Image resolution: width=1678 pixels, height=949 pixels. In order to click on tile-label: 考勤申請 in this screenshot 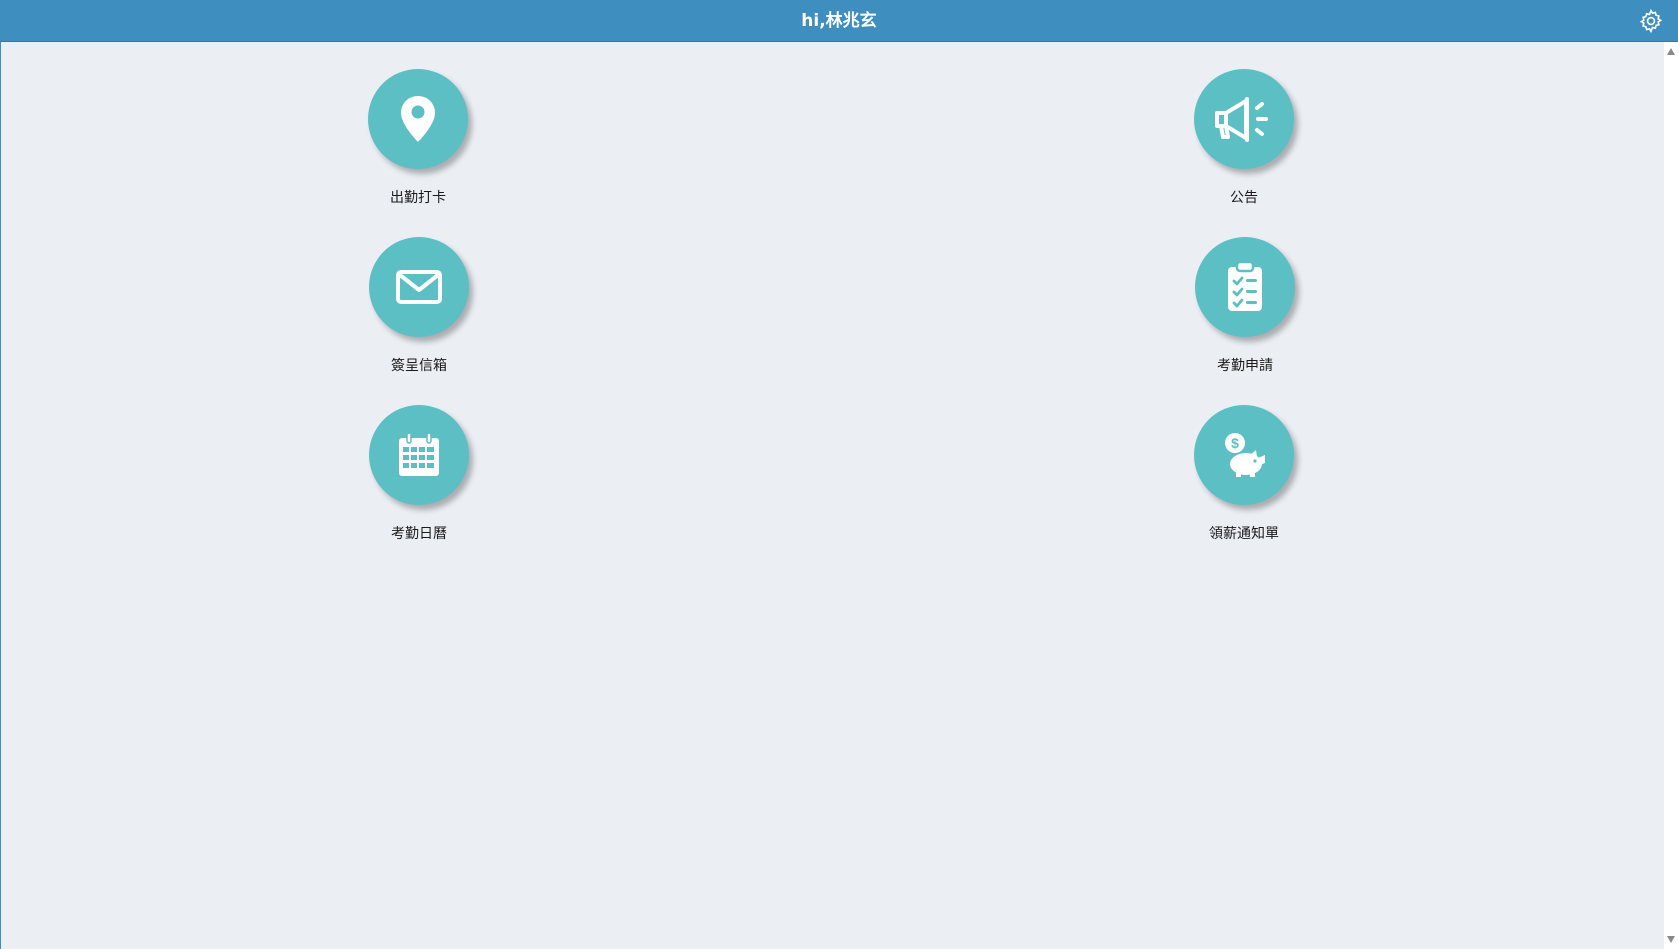, I will do `click(1245, 366)`.